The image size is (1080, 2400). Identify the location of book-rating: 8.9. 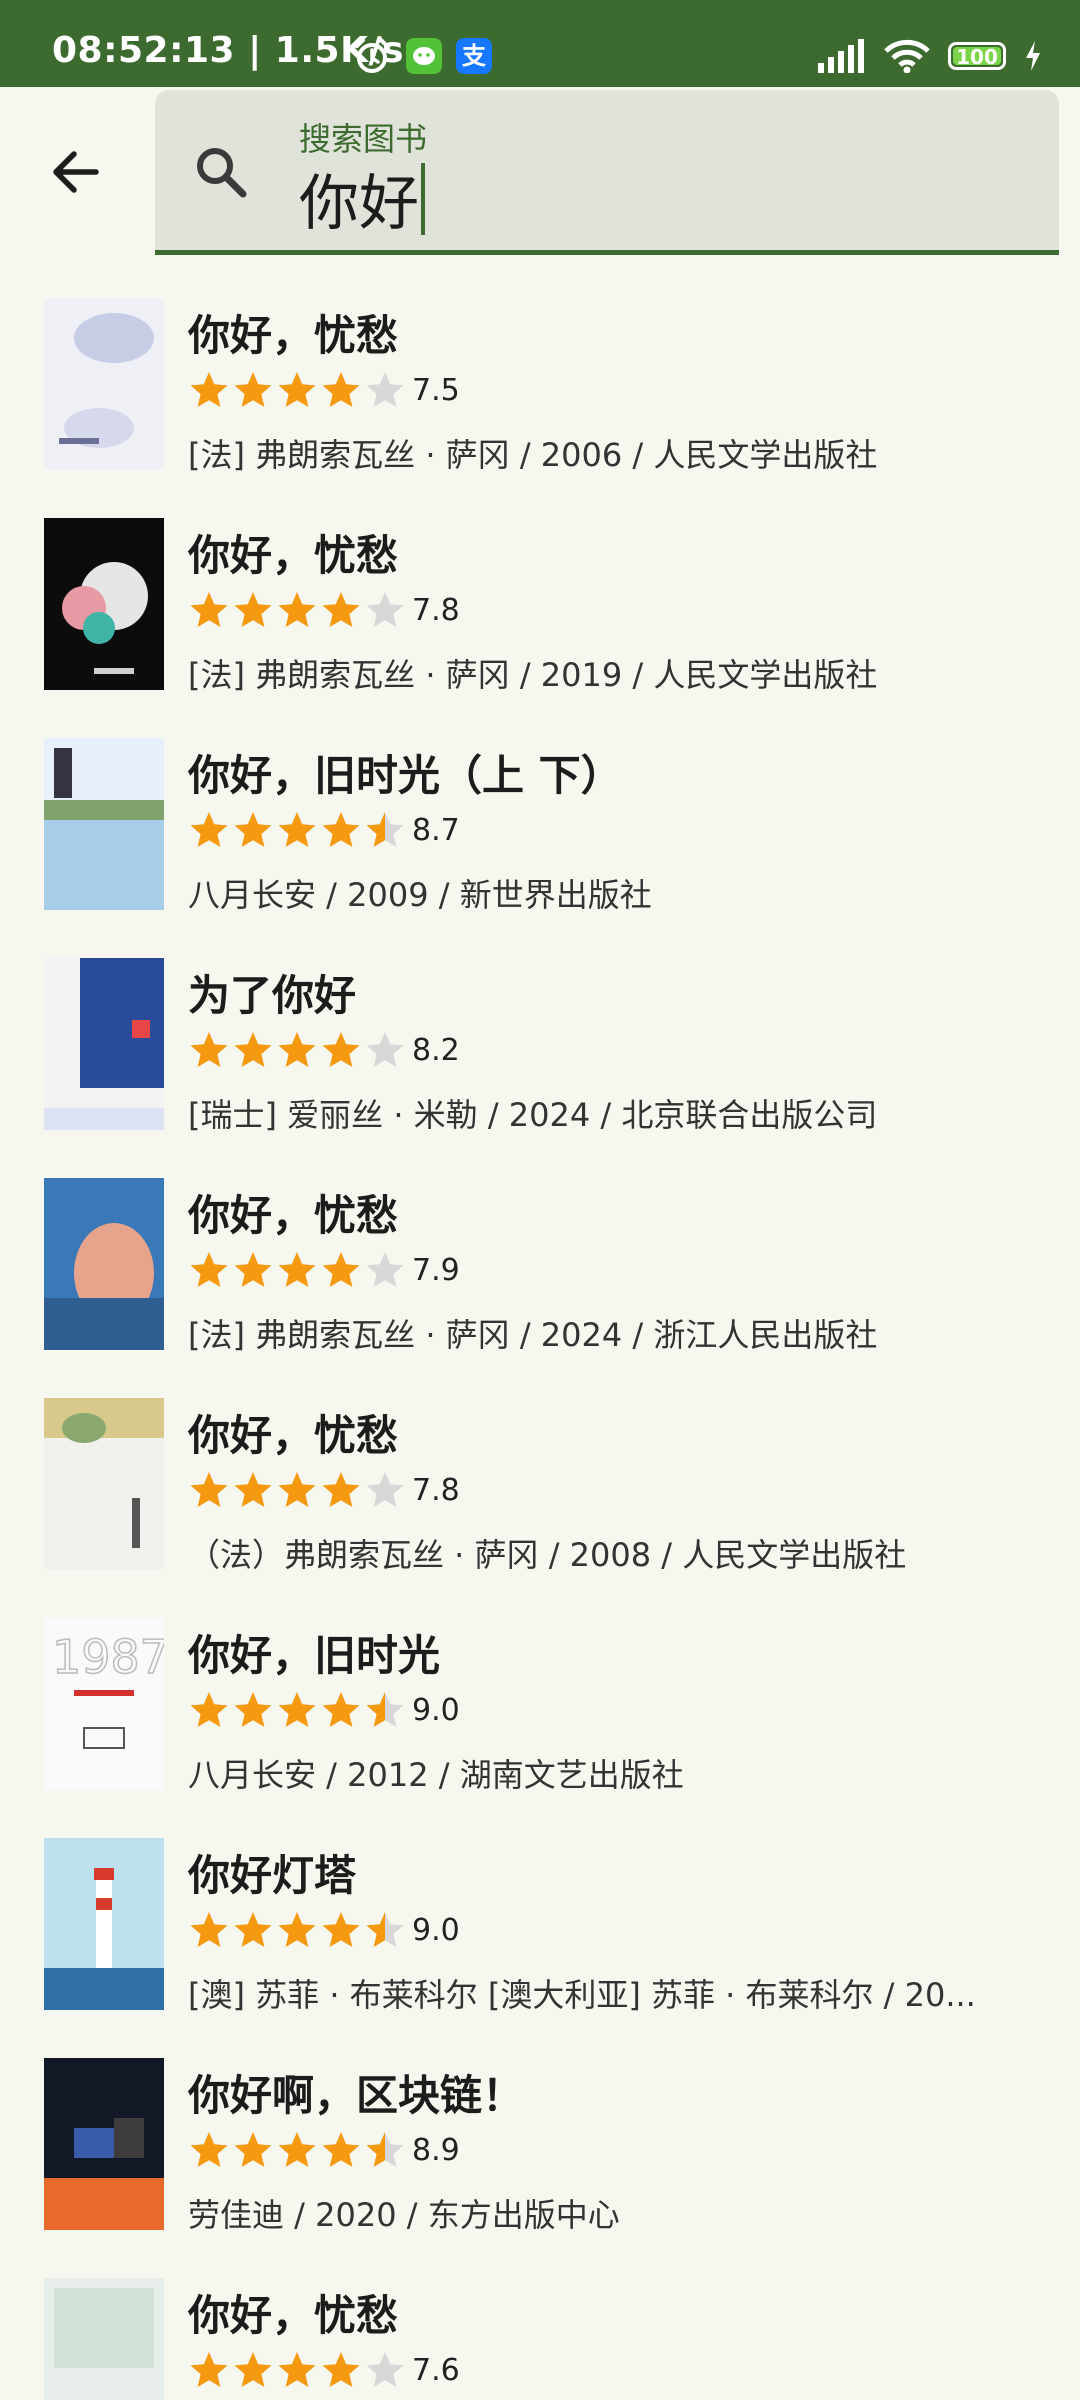
(324, 2150).